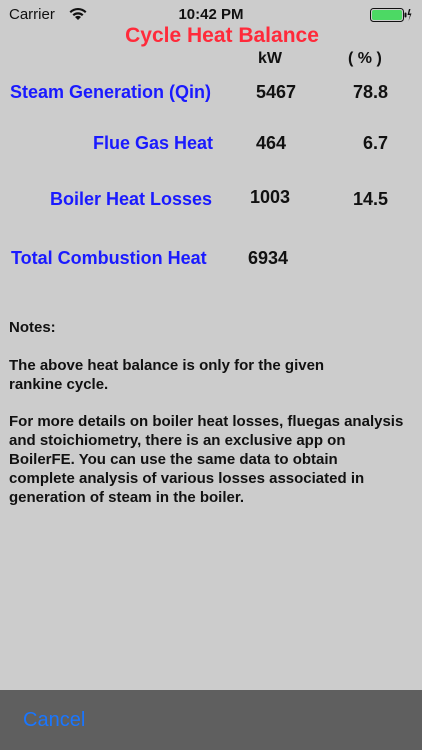  Describe the element at coordinates (276, 92) in the screenshot. I see `row-value-steam-generation-kw: 5467` at that location.